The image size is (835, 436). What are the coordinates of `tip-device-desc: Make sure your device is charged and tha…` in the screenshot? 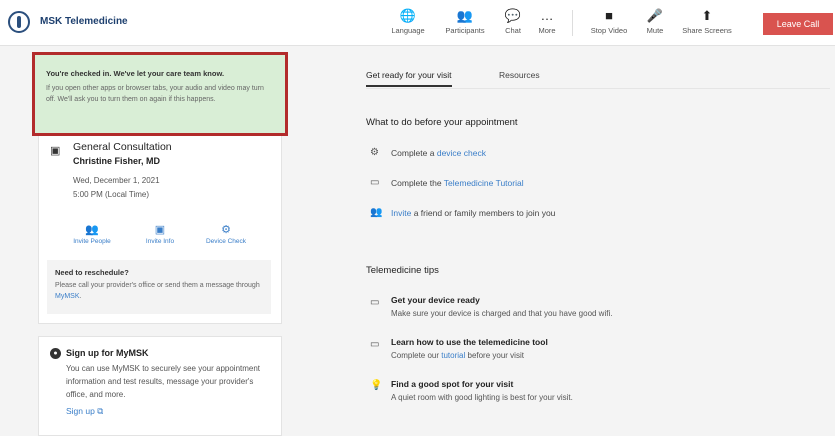 It's located at (502, 313).